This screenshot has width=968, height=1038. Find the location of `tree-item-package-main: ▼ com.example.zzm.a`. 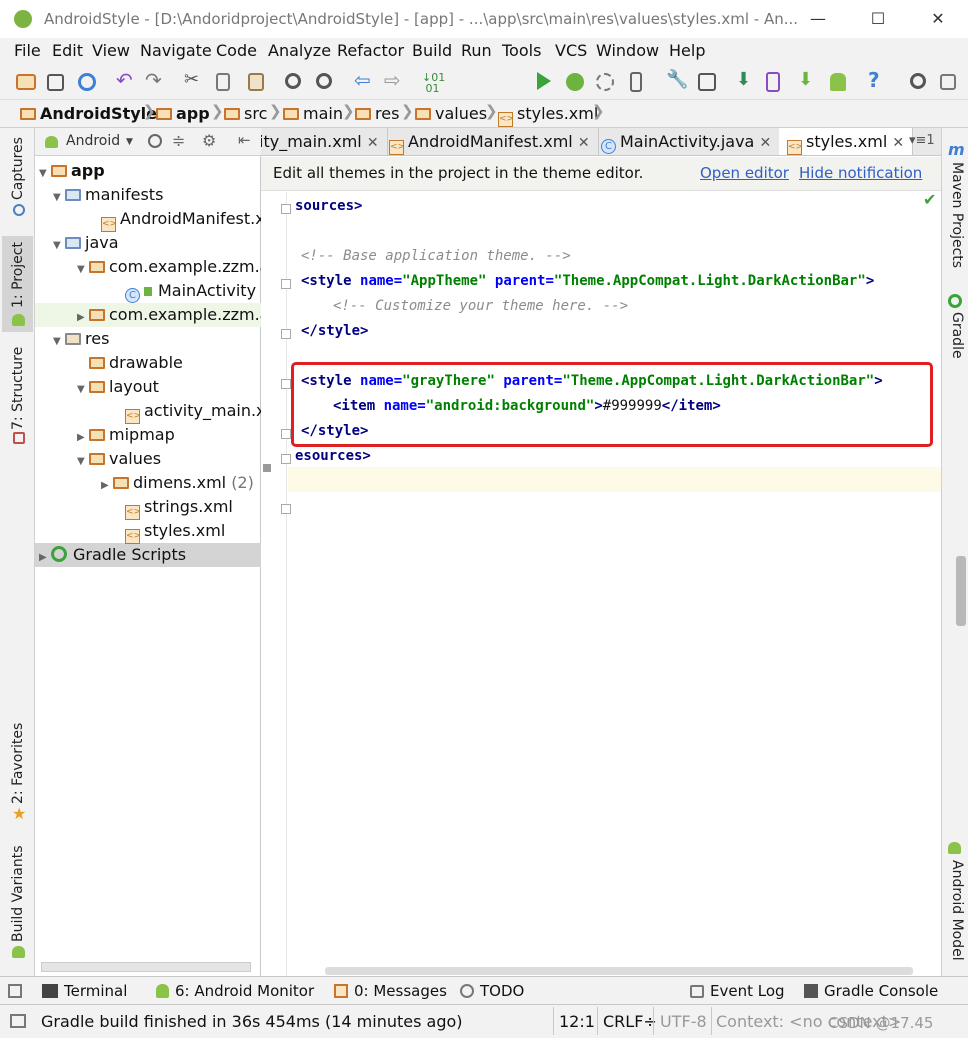

tree-item-package-main: ▼ com.example.zzm.a is located at coordinates (169, 267).